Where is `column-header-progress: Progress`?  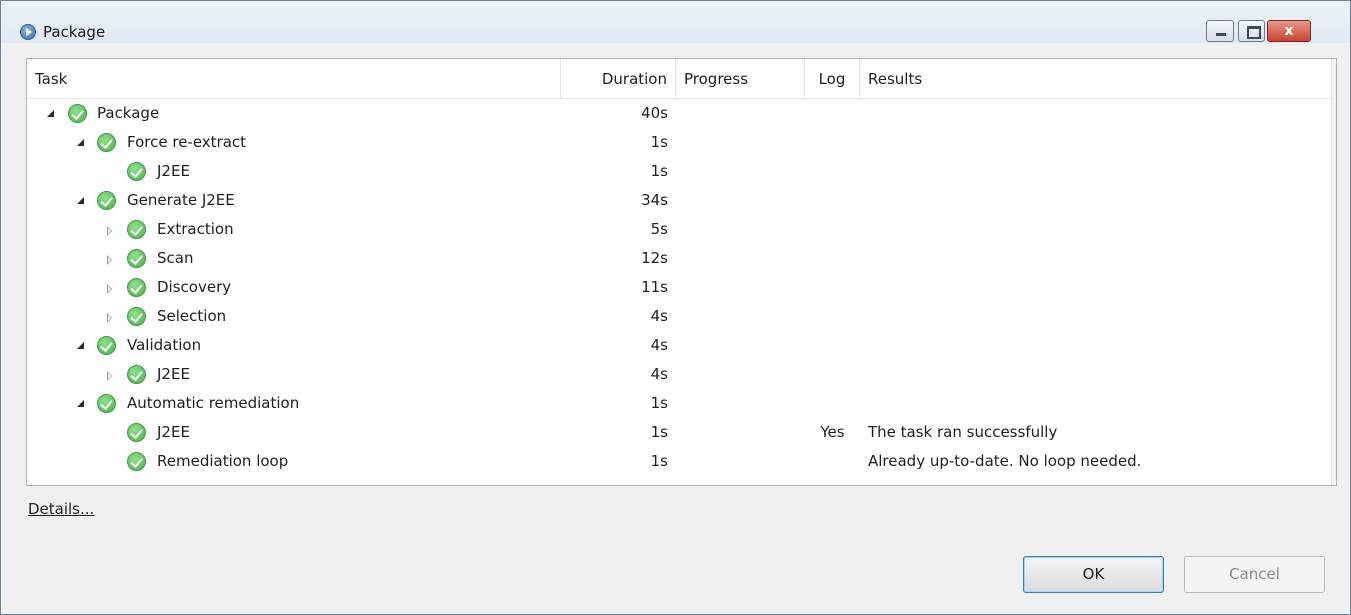
column-header-progress: Progress is located at coordinates (740, 79).